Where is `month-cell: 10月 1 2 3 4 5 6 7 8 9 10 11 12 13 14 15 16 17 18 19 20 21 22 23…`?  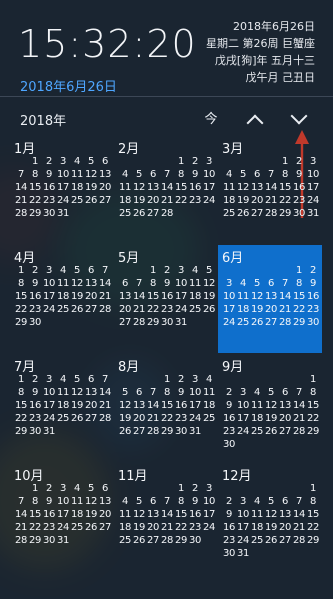
month-cell: 10月 1 2 3 4 5 6 7 8 9 10 11 12 13 14 15 16 17 18 19 20 21 22 23… is located at coordinates (62, 517).